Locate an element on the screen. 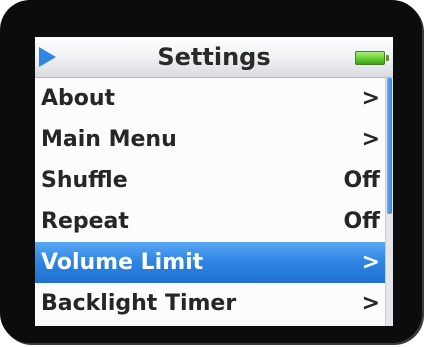 The image size is (430, 347). scrollbar is located at coordinates (389, 202).